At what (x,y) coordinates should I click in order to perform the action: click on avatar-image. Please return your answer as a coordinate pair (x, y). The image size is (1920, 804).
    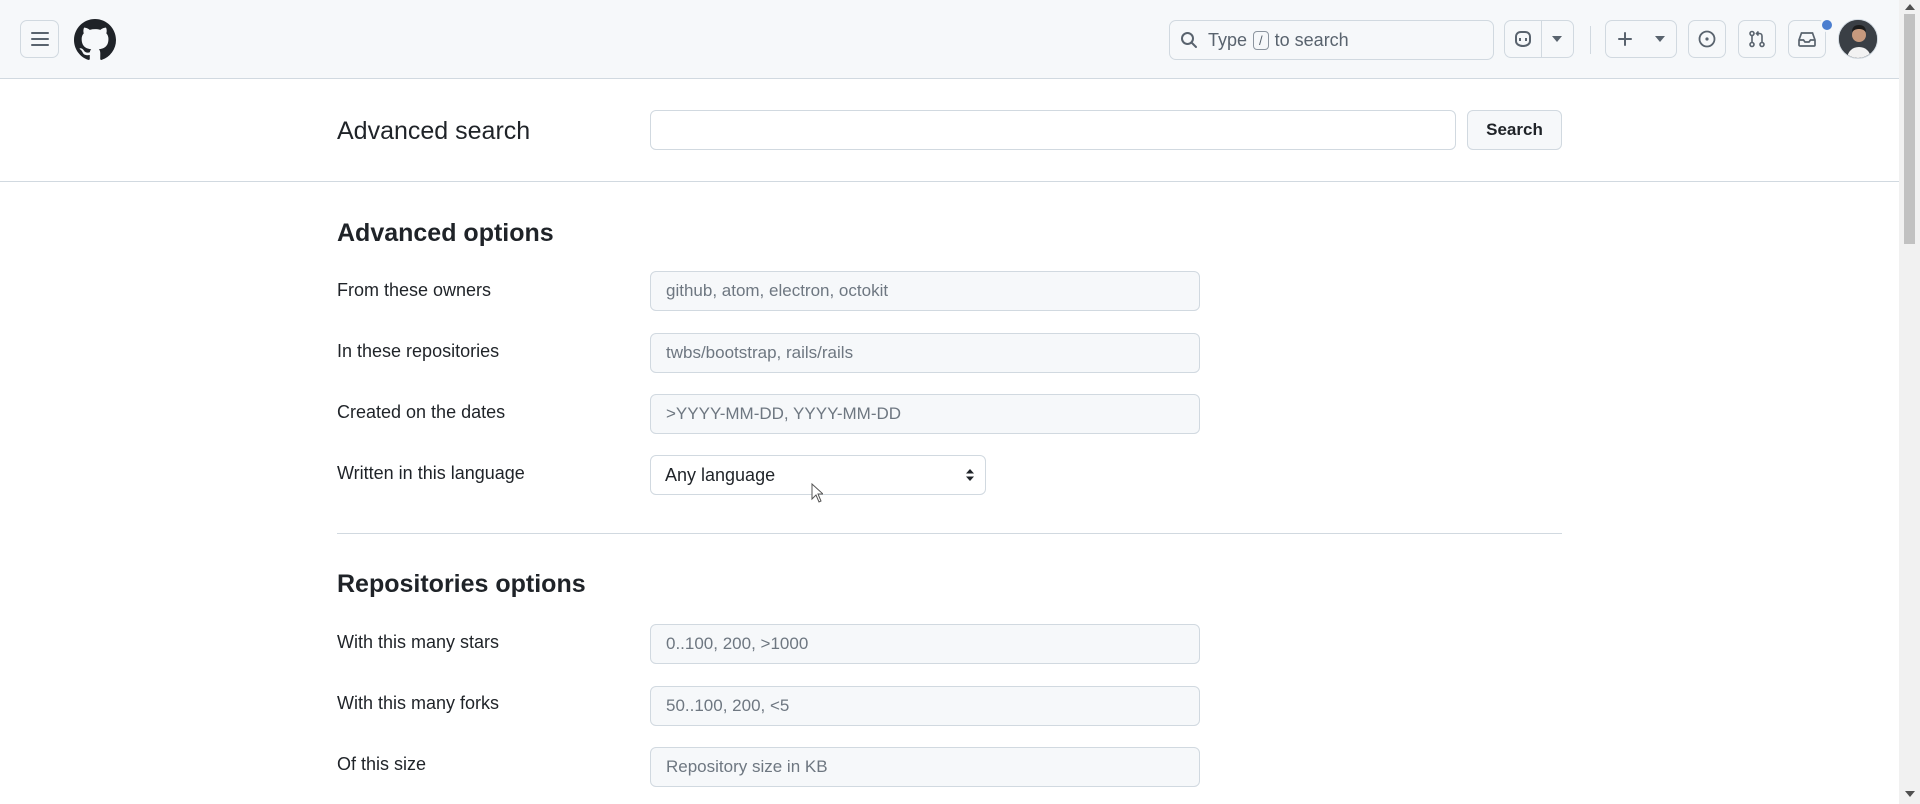
    Looking at the image, I should click on (1858, 39).